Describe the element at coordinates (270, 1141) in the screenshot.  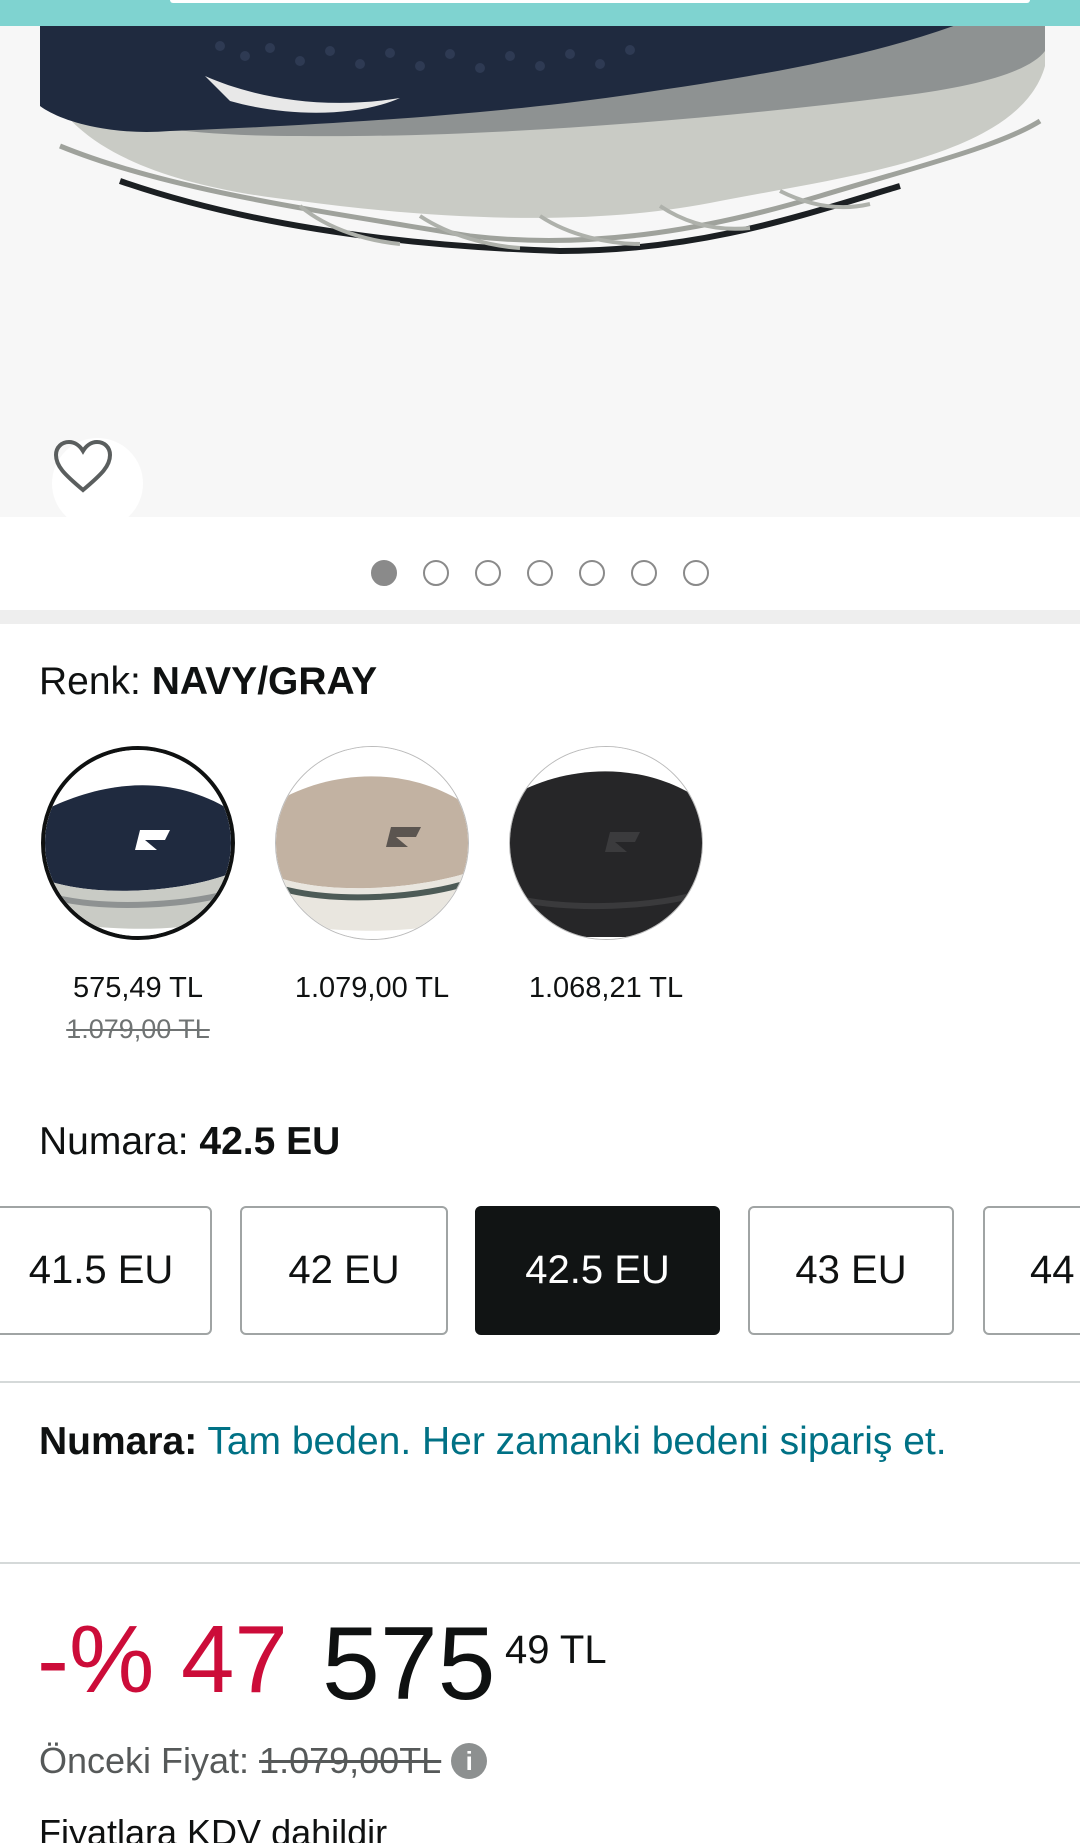
I see `selected-size-value: 42.5 EU` at that location.